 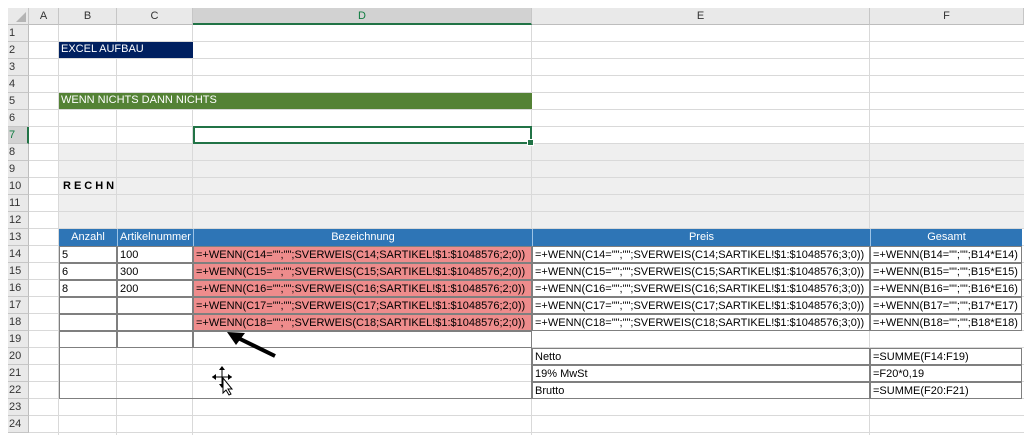 I want to click on arrow-icon, so click(x=251, y=345).